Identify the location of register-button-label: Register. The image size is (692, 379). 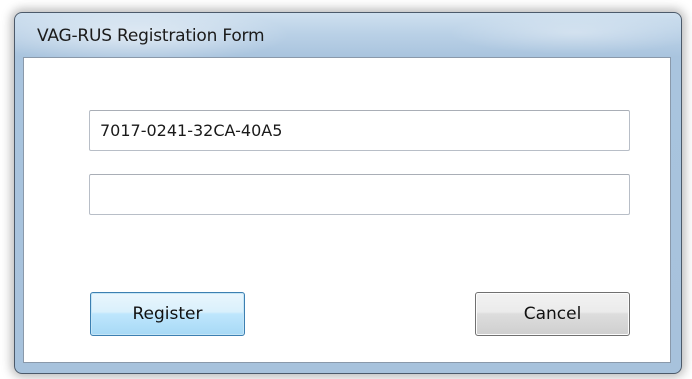
(167, 314).